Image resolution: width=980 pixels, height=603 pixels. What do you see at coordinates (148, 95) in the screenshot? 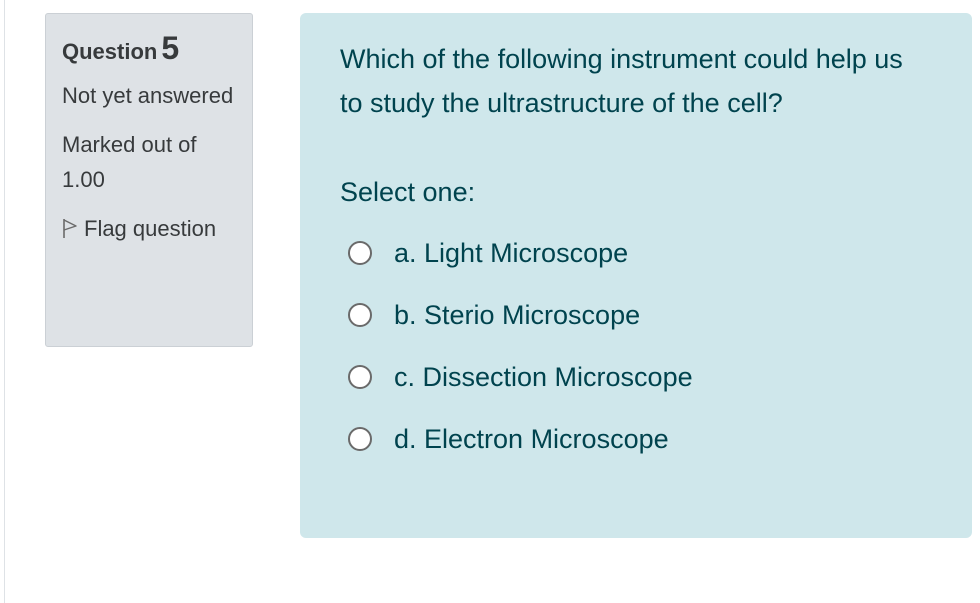
I see `question-state: Not yet answered` at bounding box center [148, 95].